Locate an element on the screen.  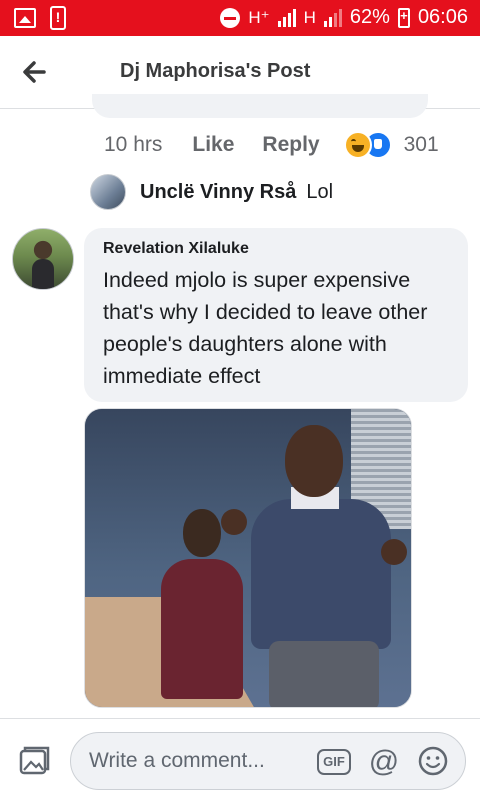
like-button: Like is located at coordinates (213, 145).